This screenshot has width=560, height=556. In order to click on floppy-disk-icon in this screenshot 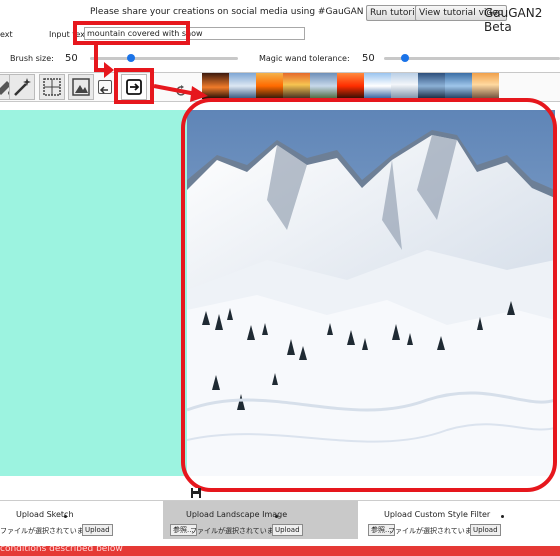, I will do `click(196, 491)`.